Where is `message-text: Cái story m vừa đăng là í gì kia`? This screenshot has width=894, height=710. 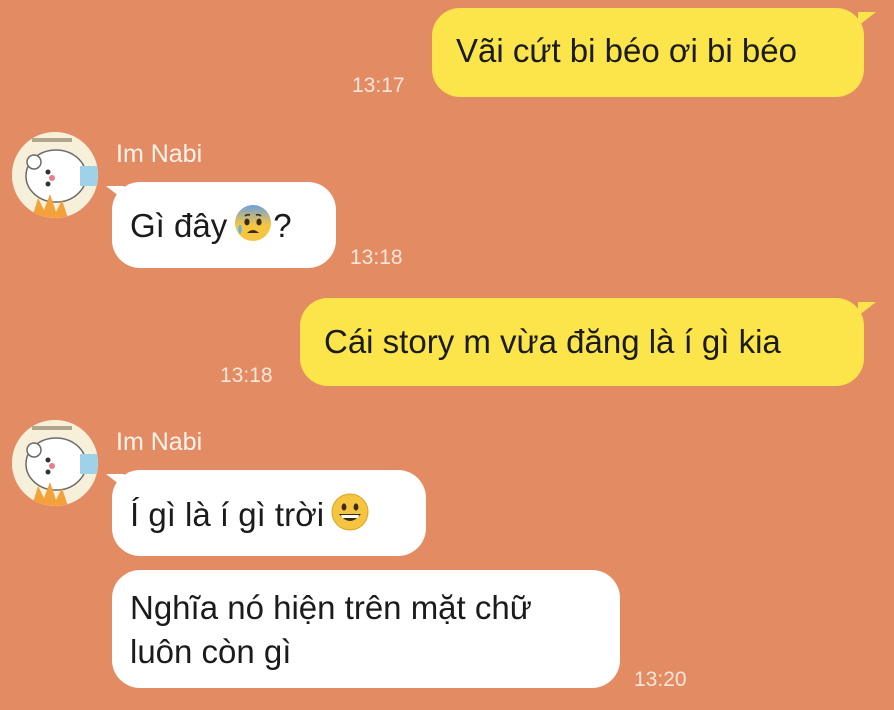
message-text: Cái story m vừa đăng là í gì kia is located at coordinates (552, 341).